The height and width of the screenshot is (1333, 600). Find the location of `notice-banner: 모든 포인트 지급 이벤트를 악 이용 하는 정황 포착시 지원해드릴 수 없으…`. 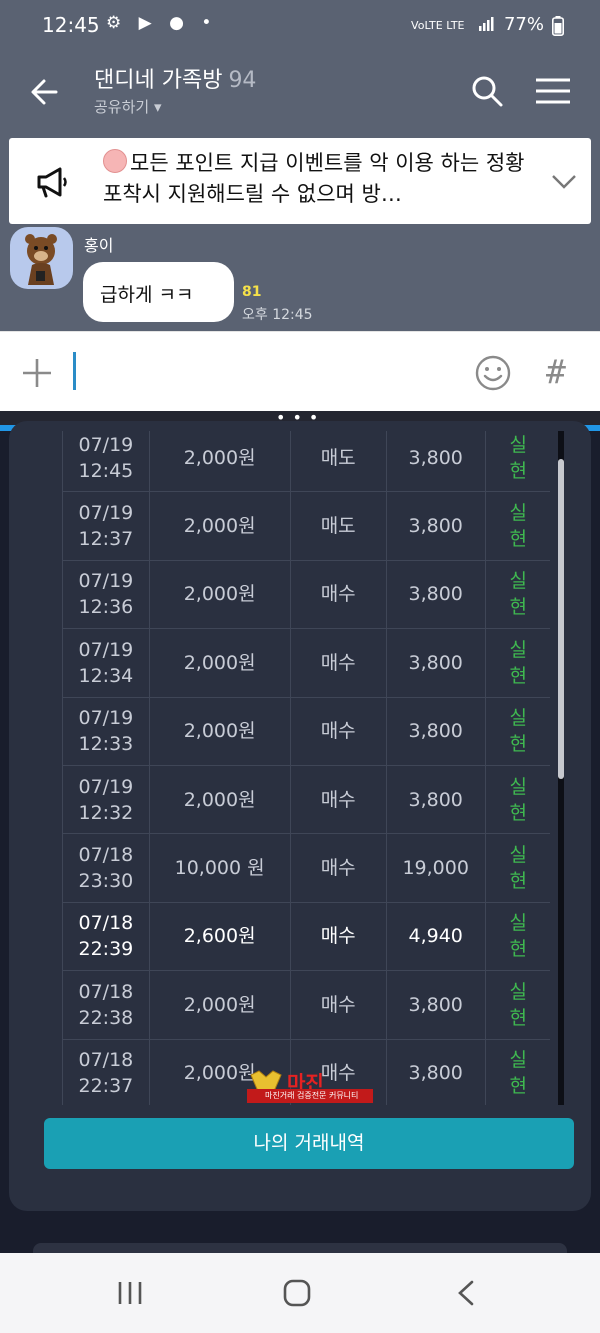

notice-banner: 모든 포인트 지급 이벤트를 악 이용 하는 정황 포착시 지원해드릴 수 없으… is located at coordinates (300, 181).